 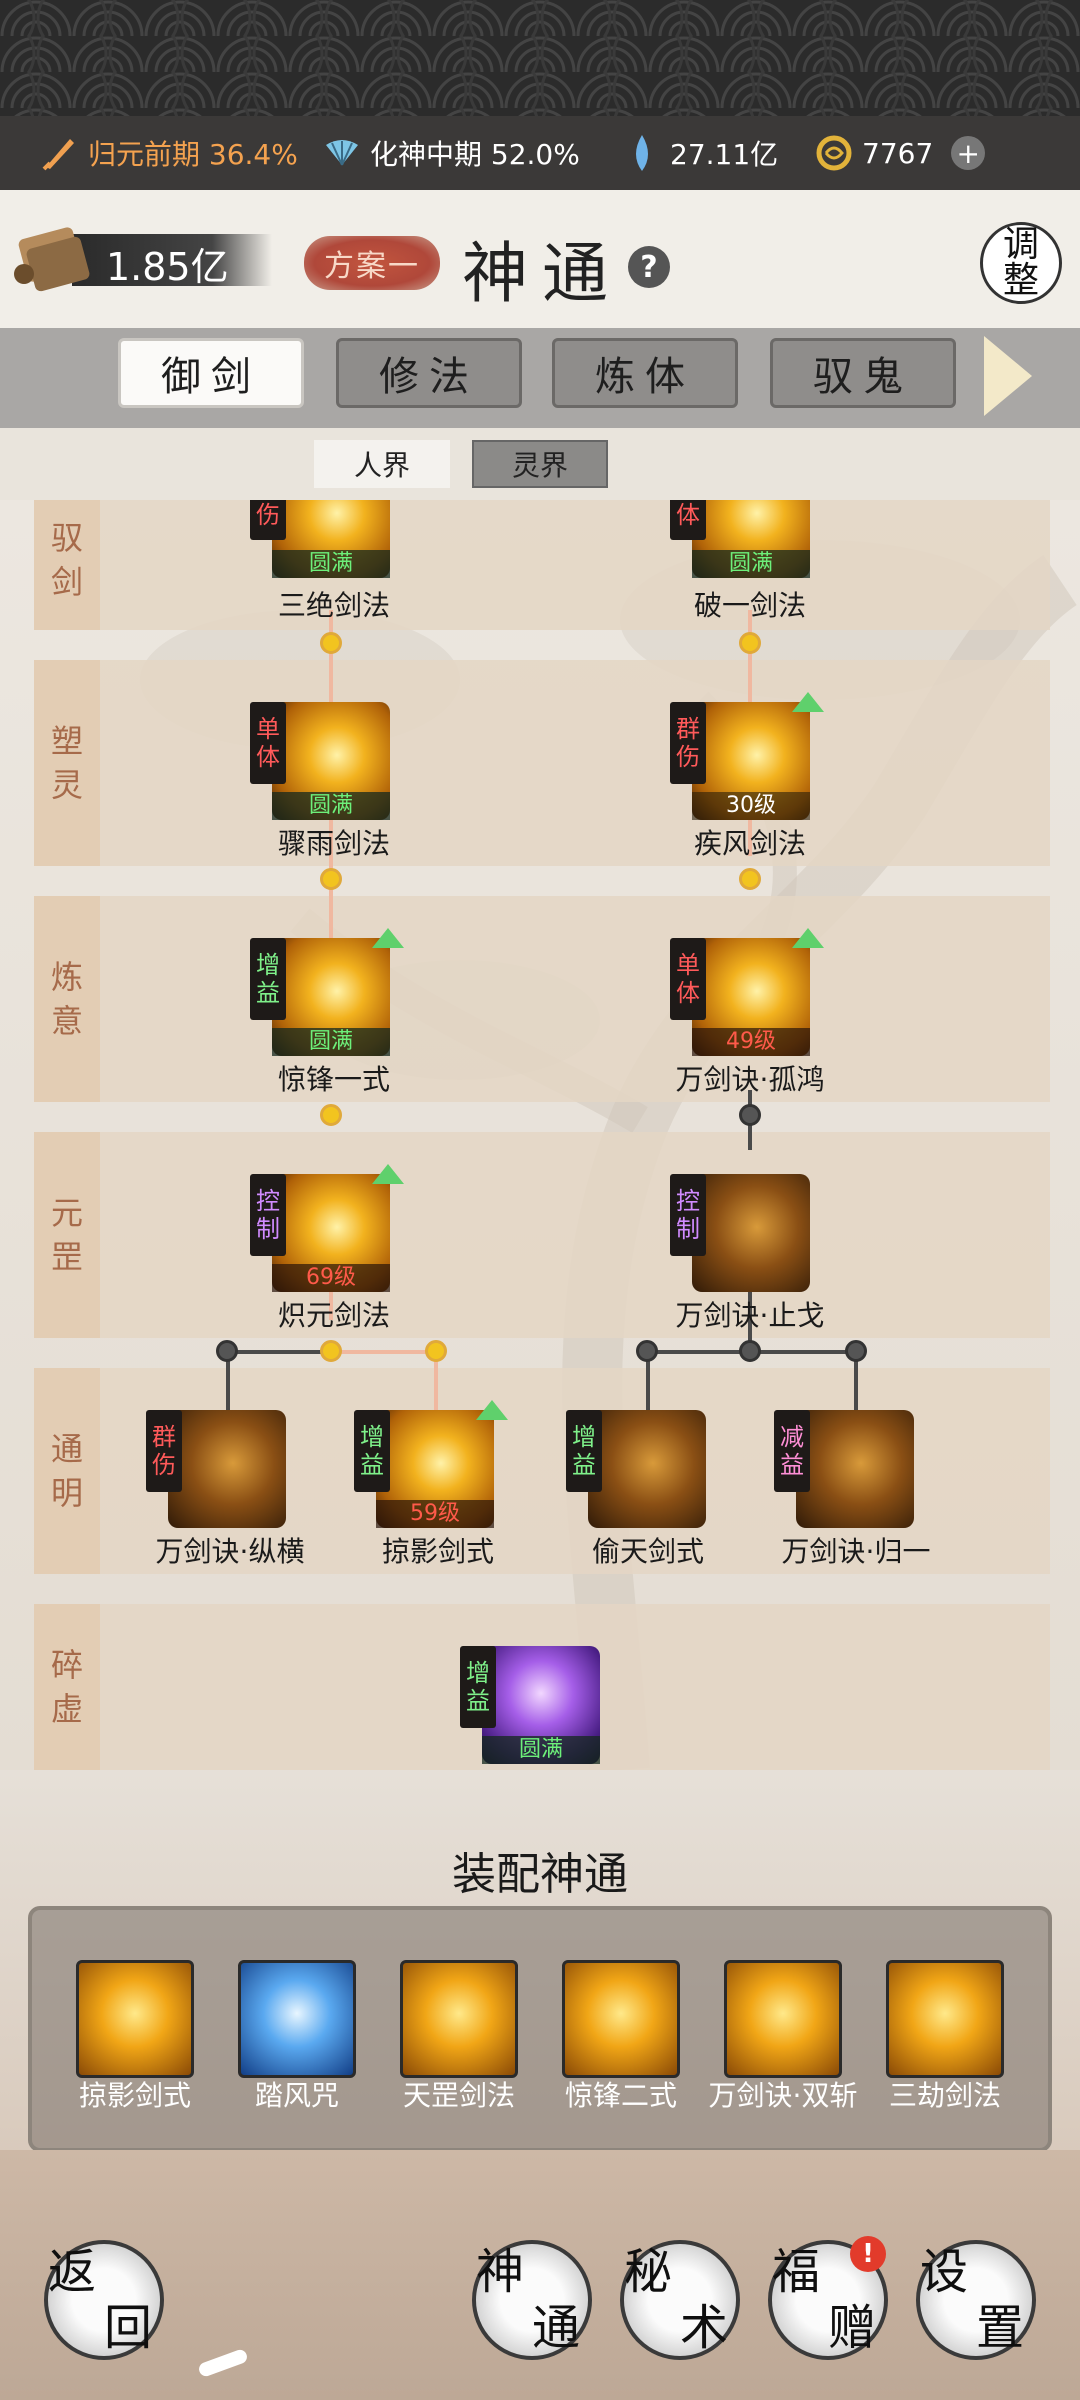 I want to click on tab-lianti: 炼体, so click(x=645, y=373).